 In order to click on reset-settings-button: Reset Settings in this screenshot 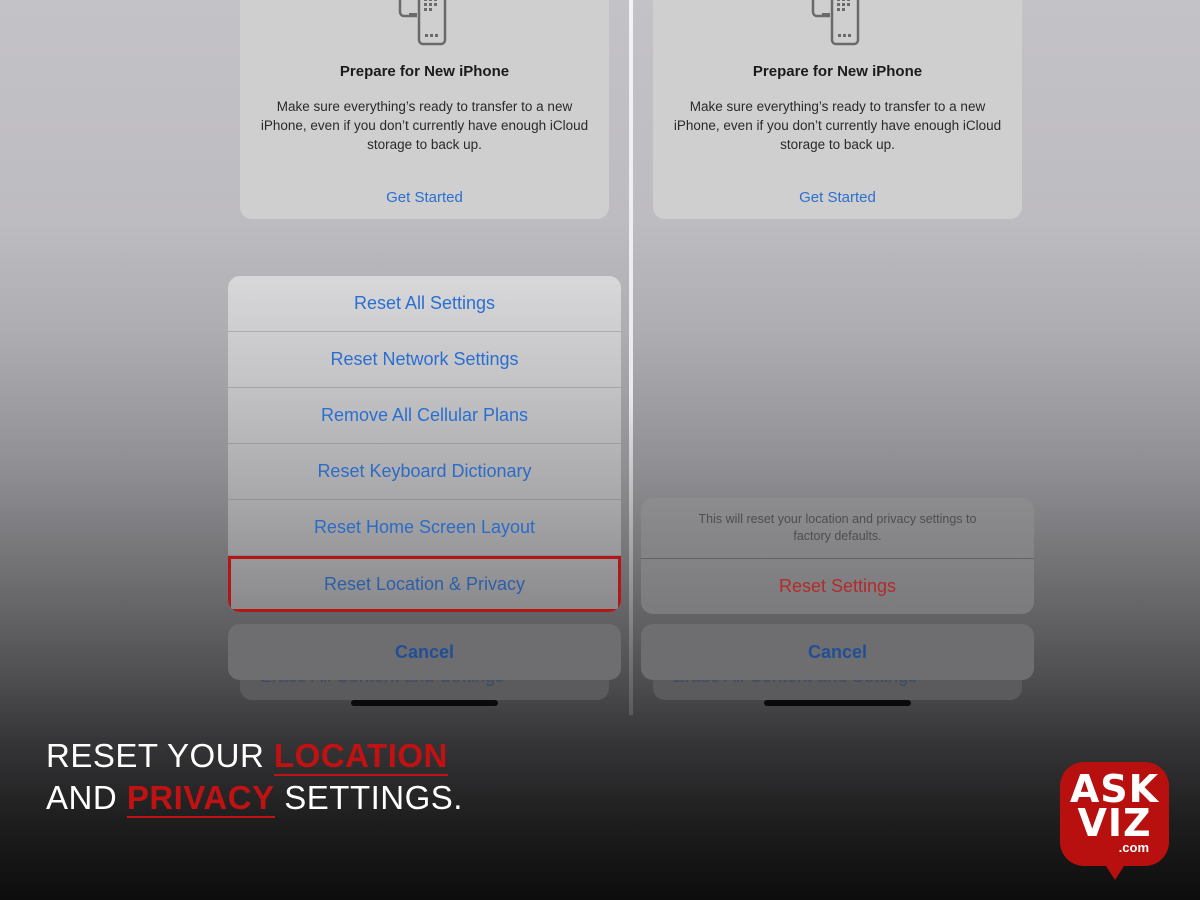, I will do `click(837, 586)`.